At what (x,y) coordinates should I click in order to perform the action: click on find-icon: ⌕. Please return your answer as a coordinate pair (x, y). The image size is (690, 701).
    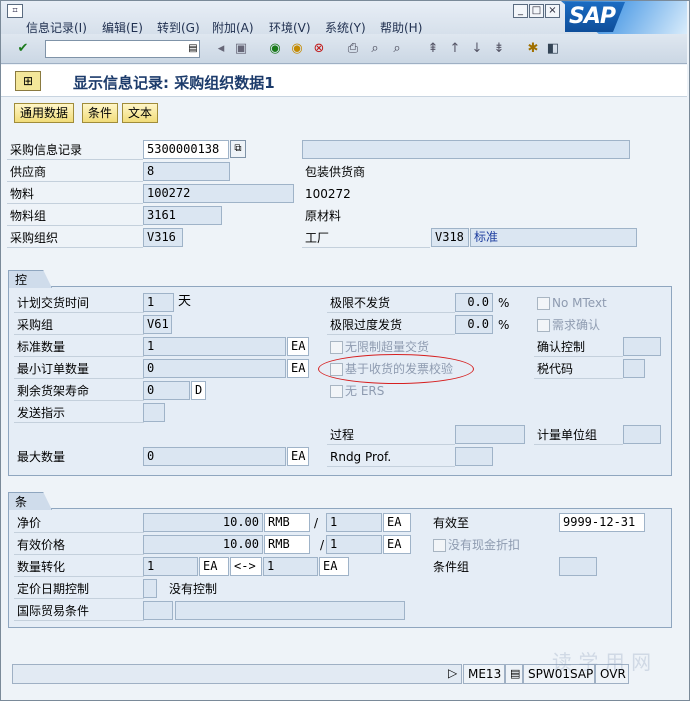
    Looking at the image, I should click on (375, 49).